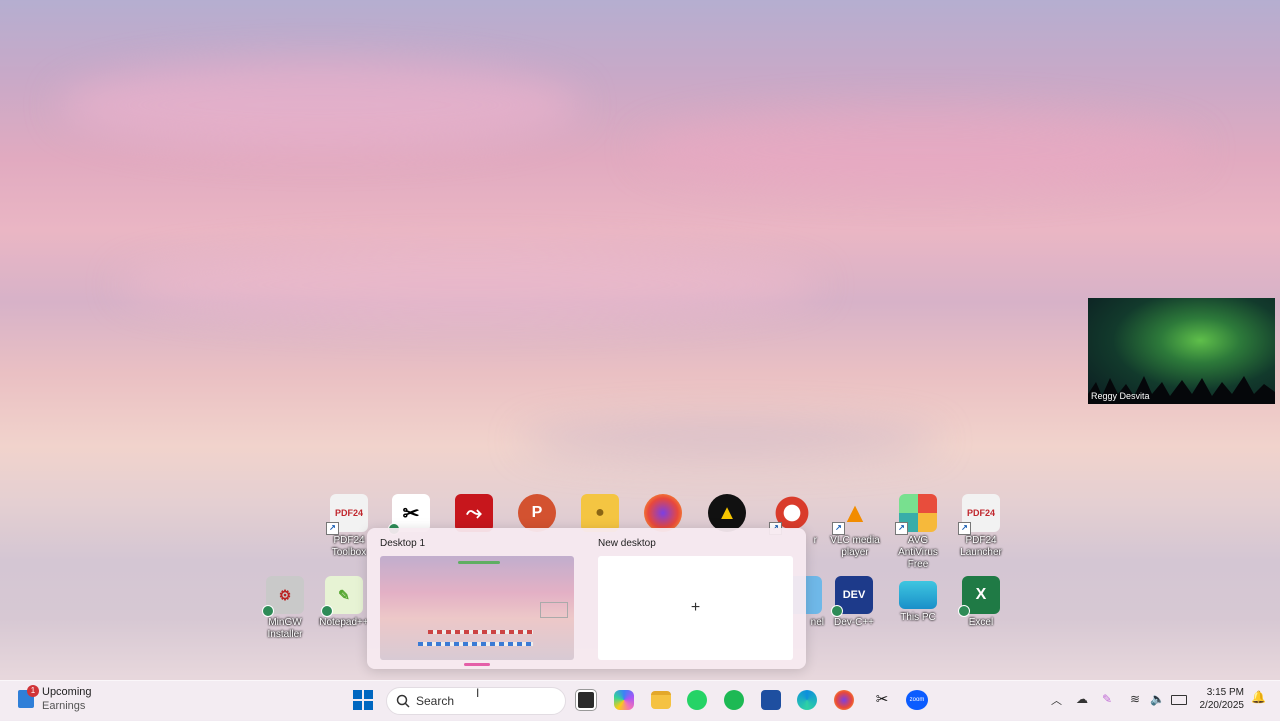  I want to click on cloud-icon: ☁, so click(1082, 699).